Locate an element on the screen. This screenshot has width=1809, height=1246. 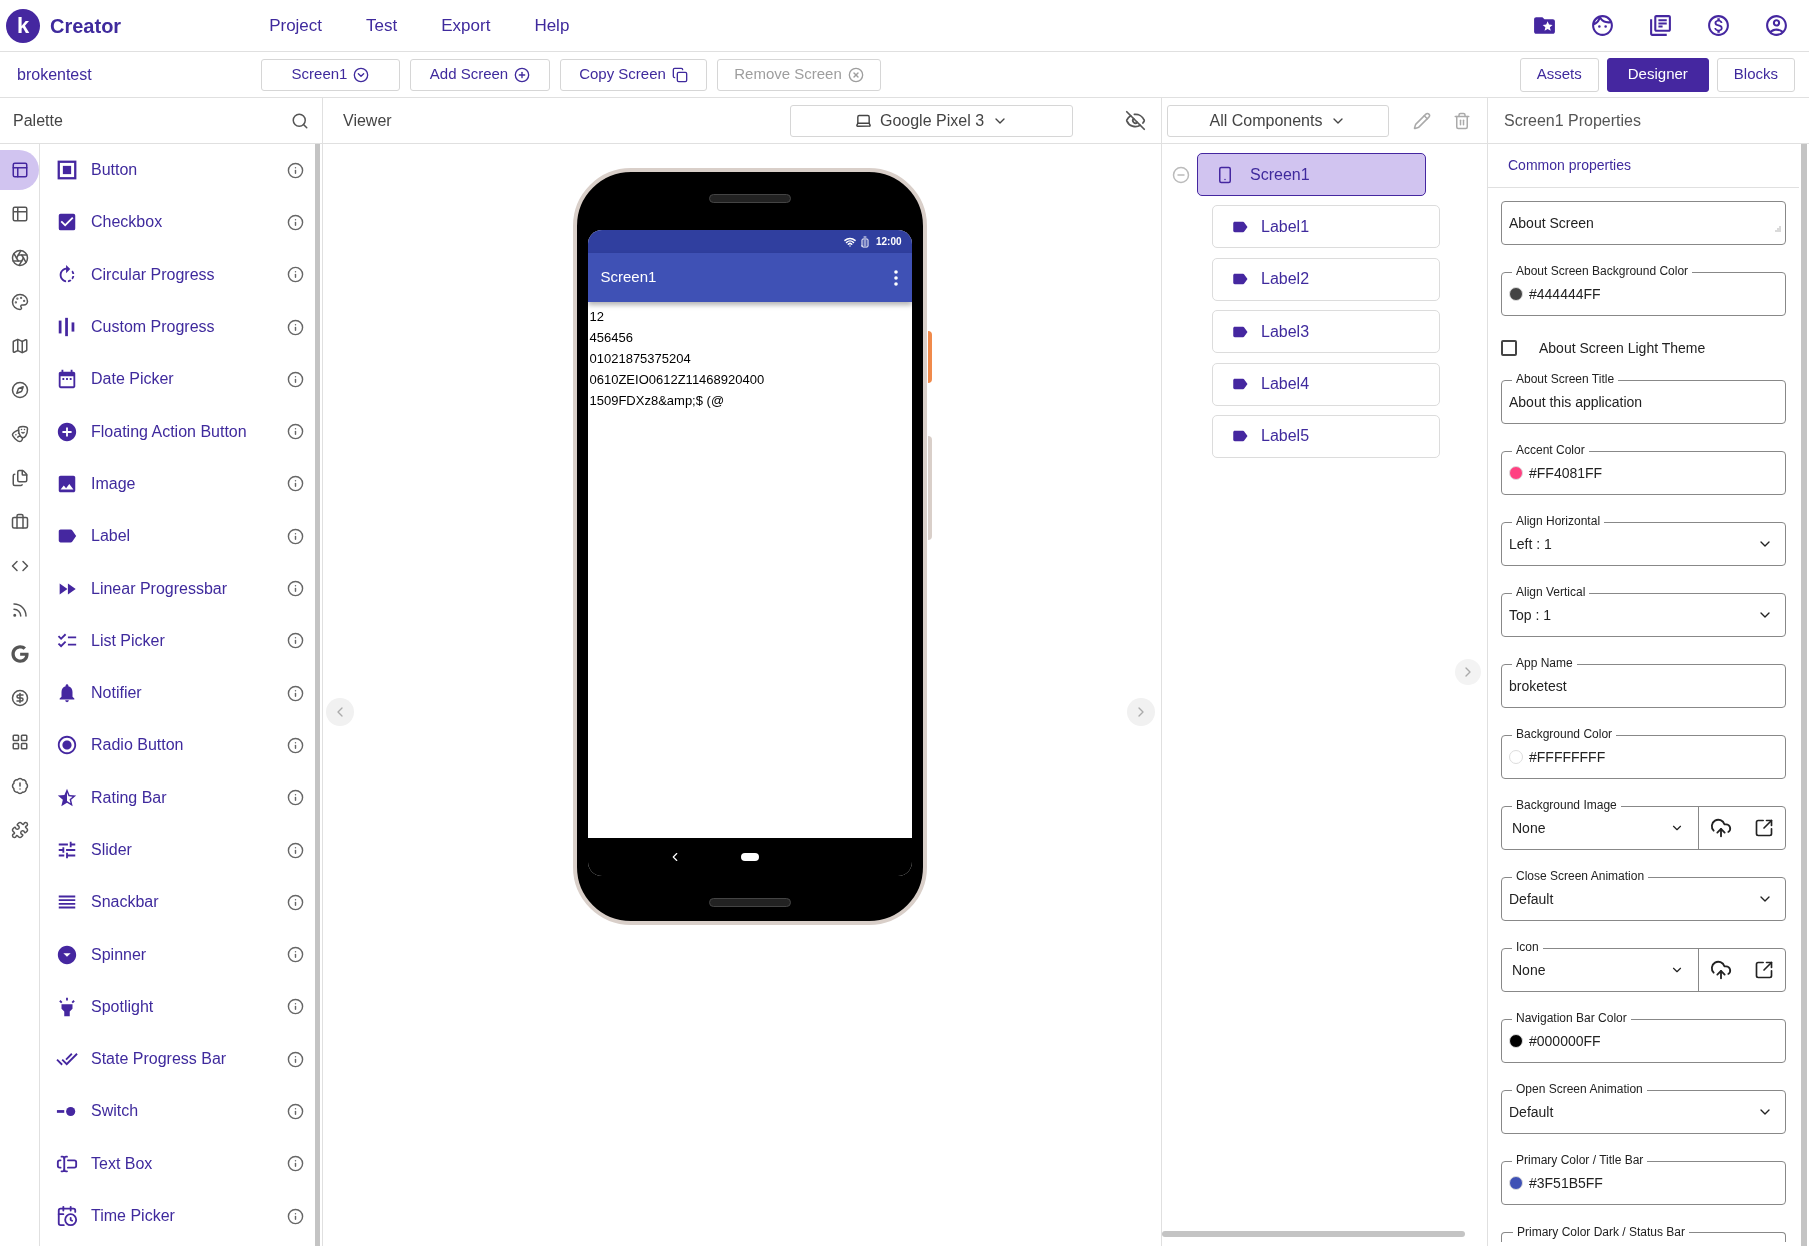
field-label: Navigation Bar Color is located at coordinates (1571, 1018).